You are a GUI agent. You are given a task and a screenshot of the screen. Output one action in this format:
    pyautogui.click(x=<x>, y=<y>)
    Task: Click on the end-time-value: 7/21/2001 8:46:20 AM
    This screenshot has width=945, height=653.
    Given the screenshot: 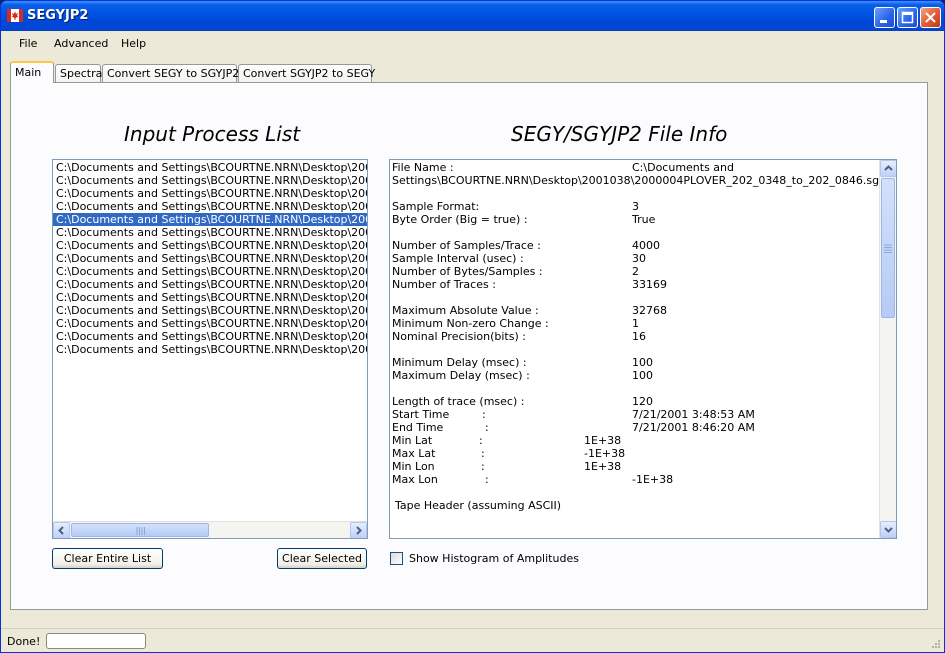 What is the action you would take?
    pyautogui.click(x=693, y=427)
    